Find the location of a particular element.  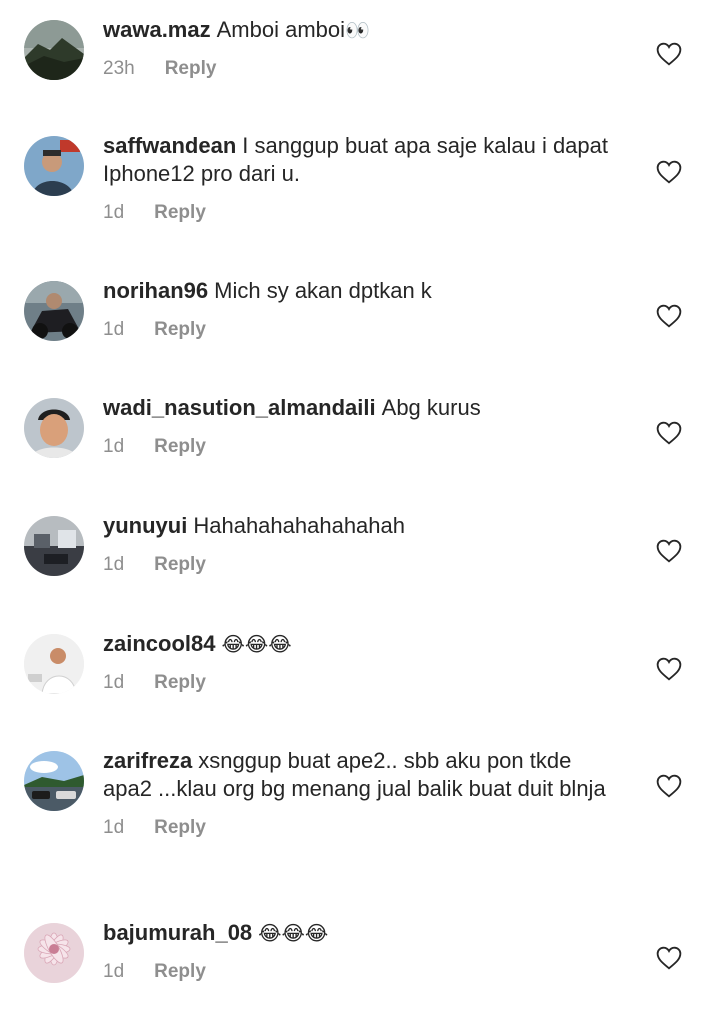

pink-flower-avatar-icon is located at coordinates (54, 953).